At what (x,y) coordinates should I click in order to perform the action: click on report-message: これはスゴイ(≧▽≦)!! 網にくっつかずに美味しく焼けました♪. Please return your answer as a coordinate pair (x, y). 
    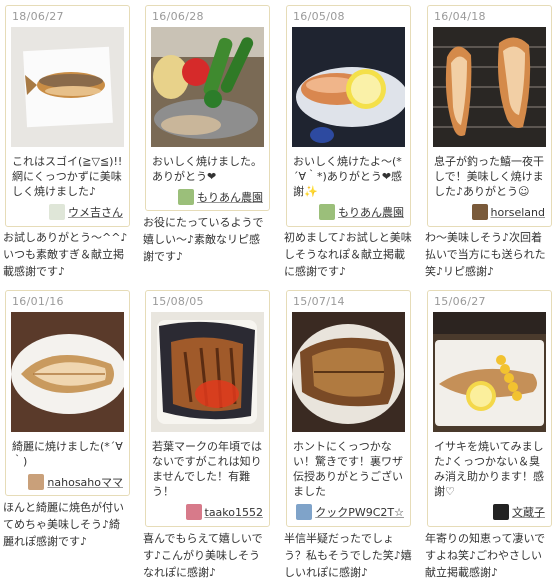
    Looking at the image, I should click on (67, 176).